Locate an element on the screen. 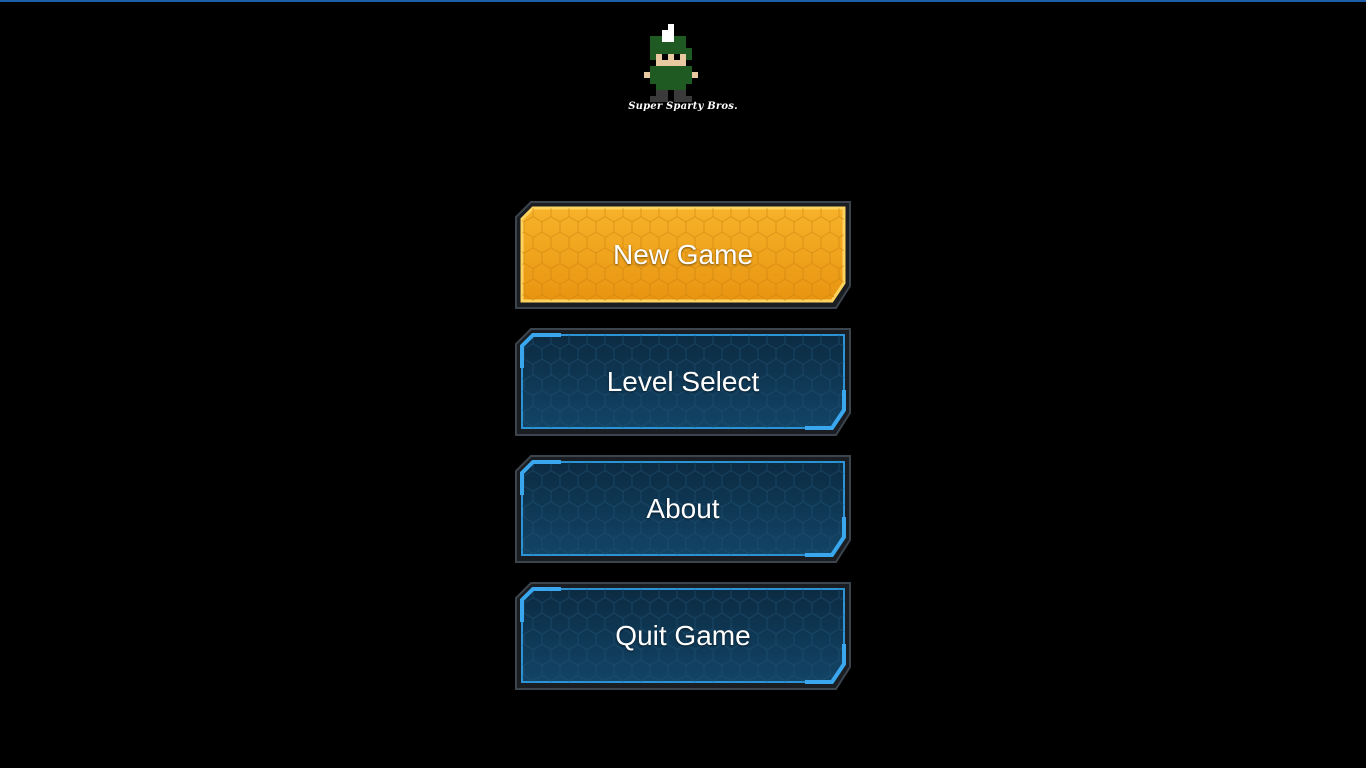 Image resolution: width=1366 pixels, height=768 pixels. quit-game-button: Quit Game is located at coordinates (683, 636).